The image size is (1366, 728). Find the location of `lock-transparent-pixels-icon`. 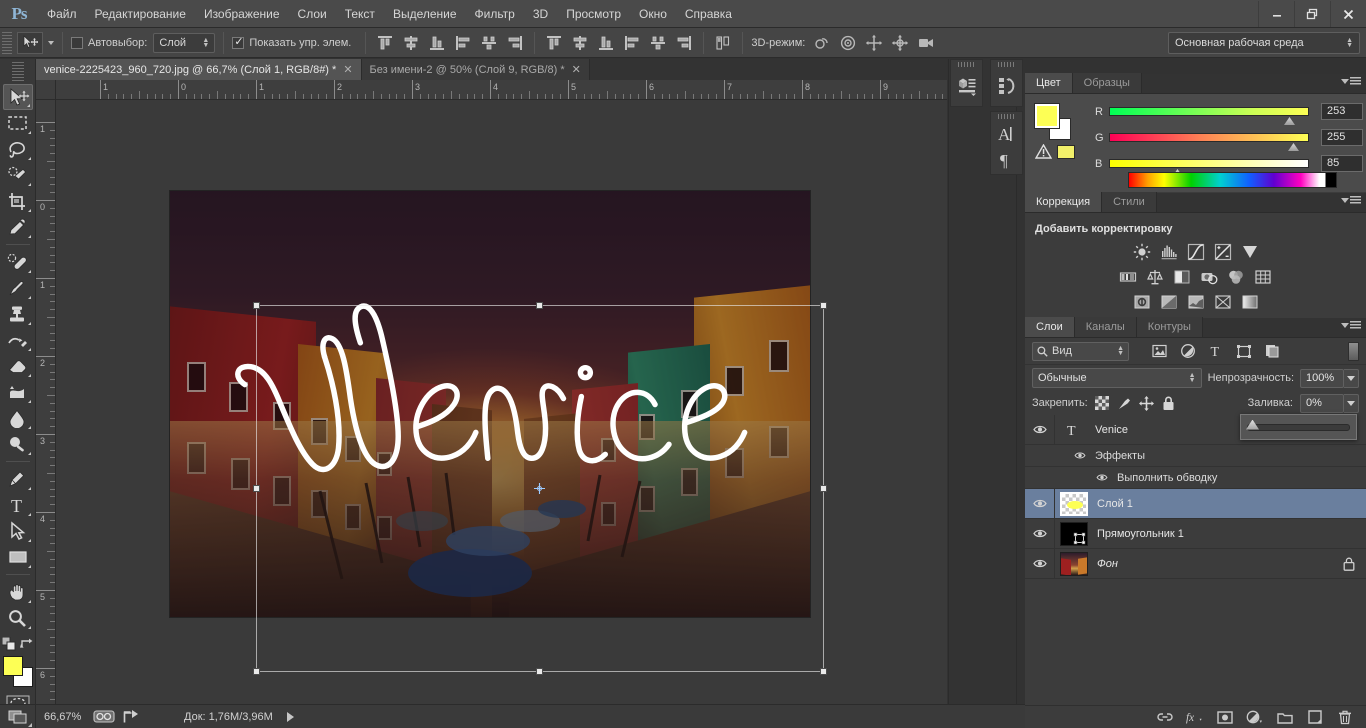

lock-transparent-pixels-icon is located at coordinates (1102, 403).